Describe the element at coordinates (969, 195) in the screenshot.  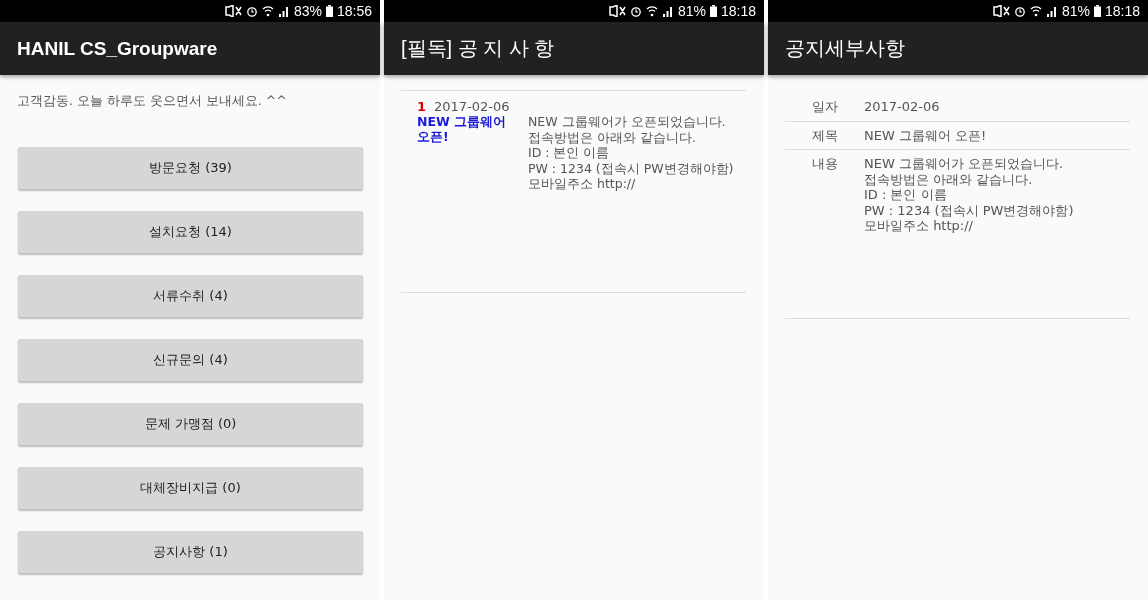
I see `field-value: NEW 그룹웨어가 오픈되었습니다. 접속방법은 아래와 같습니다. ID : 본인 이름 PW : 1234 (접속시 PW변경해야함) 모바일주소 http://` at that location.